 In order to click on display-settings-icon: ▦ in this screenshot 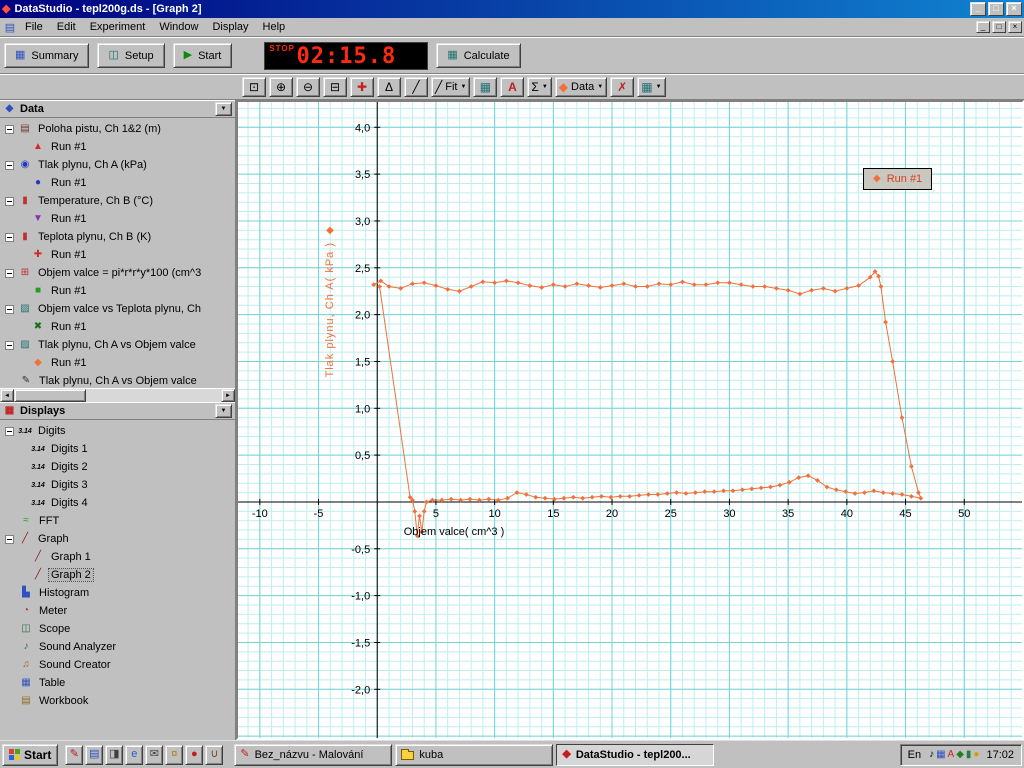, I will do `click(940, 754)`.